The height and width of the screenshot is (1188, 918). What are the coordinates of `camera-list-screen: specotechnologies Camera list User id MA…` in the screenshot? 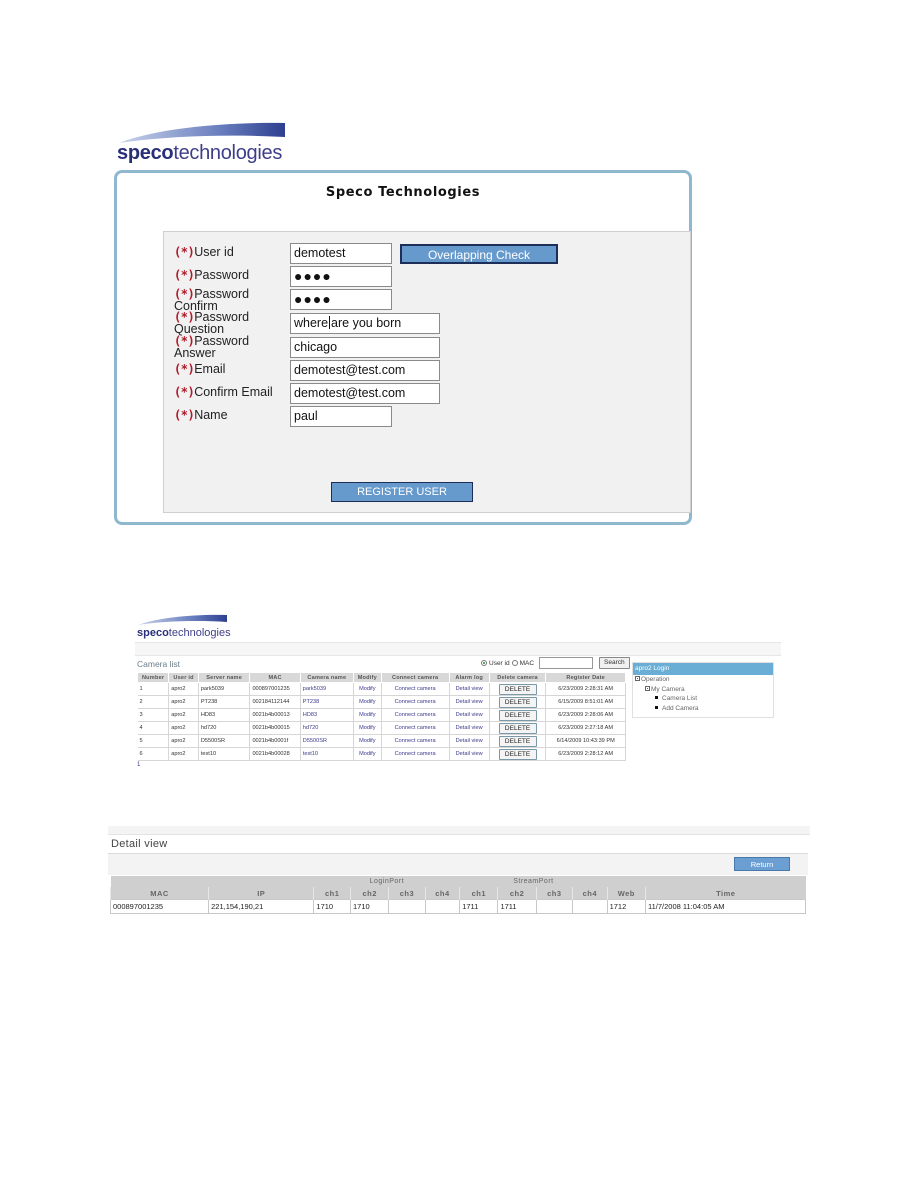 It's located at (459, 692).